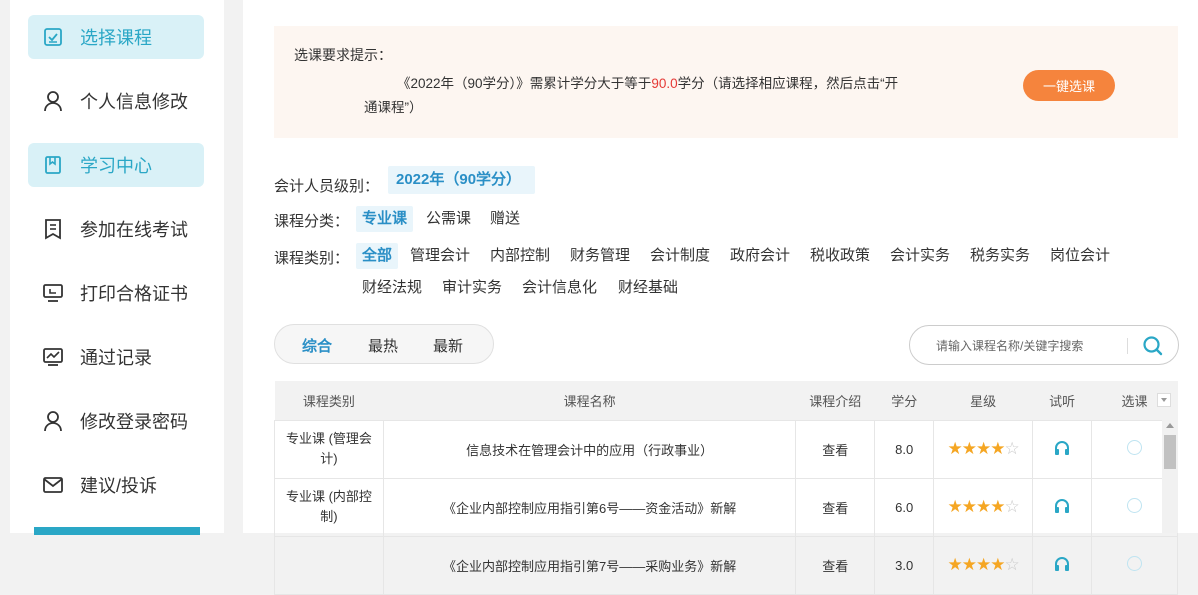 Image resolution: width=1198 pixels, height=595 pixels. Describe the element at coordinates (117, 531) in the screenshot. I see `sidebar-bottom-bar` at that location.